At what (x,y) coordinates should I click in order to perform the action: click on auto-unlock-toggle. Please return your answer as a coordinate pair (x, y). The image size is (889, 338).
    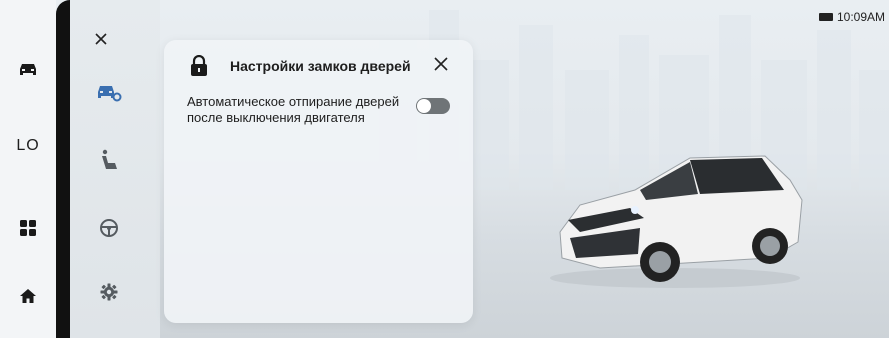
    Looking at the image, I should click on (433, 106).